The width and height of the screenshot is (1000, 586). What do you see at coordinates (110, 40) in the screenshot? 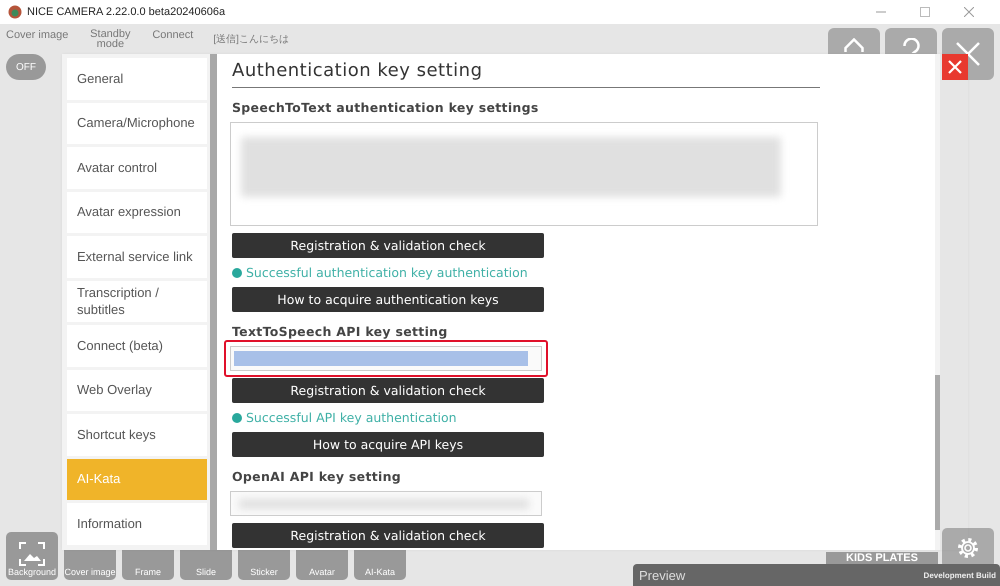
I see `toolbar-label: Standby mode` at bounding box center [110, 40].